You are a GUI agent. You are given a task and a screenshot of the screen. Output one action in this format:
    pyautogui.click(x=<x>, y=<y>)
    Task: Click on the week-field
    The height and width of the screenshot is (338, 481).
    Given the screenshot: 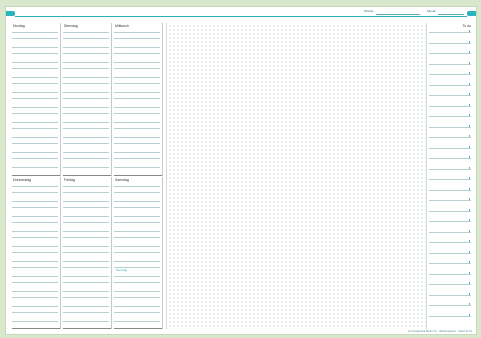 What is the action you would take?
    pyautogui.click(x=398, y=14)
    